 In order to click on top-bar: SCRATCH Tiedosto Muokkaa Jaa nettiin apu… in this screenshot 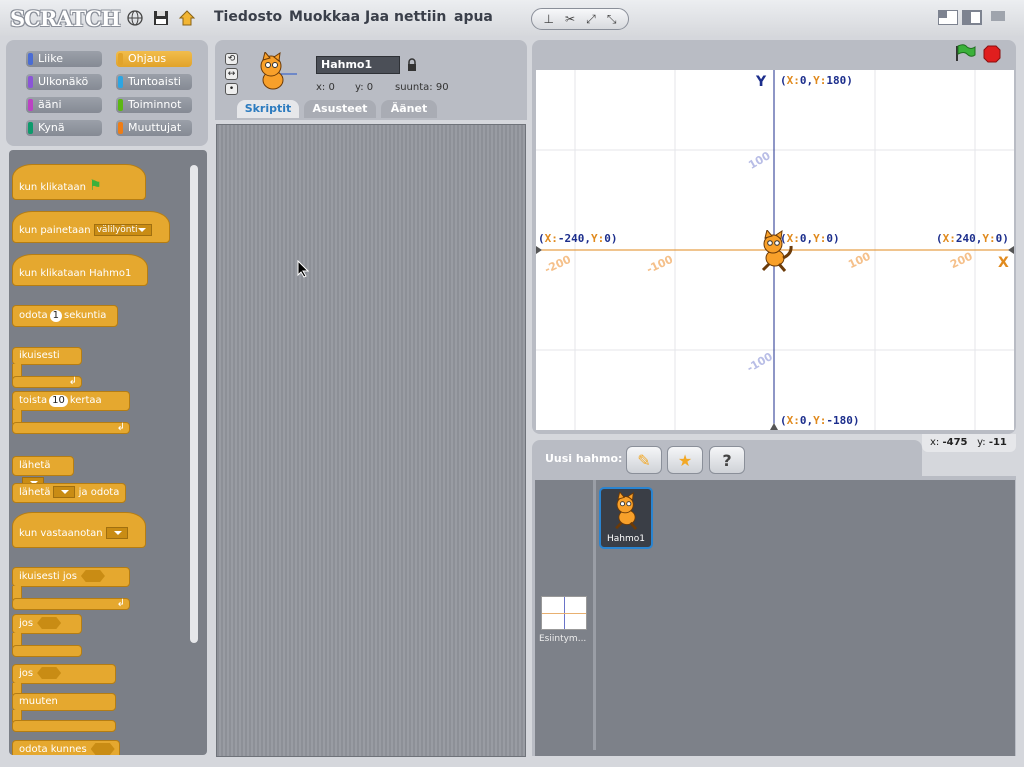, I will do `click(512, 18)`.